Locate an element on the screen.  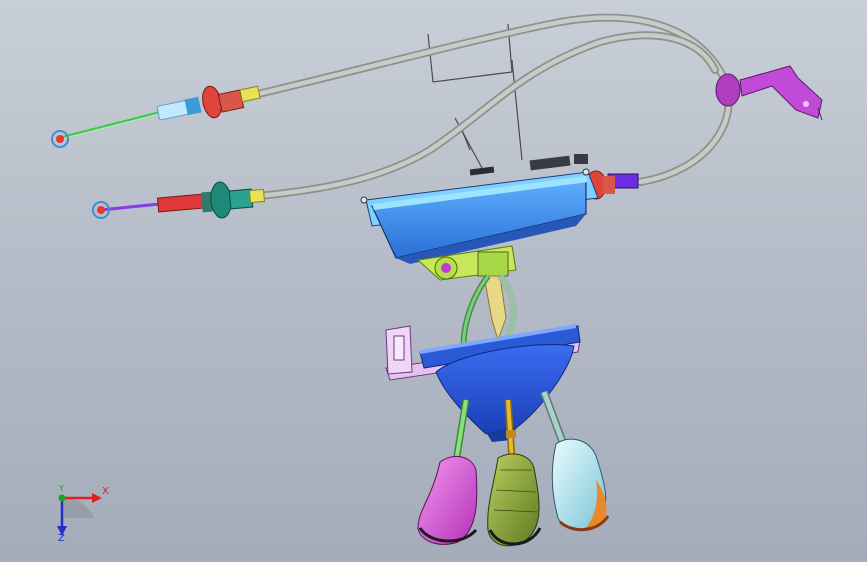
coordinate-axis-triad: X Y Z is located at coordinates (80, 513).